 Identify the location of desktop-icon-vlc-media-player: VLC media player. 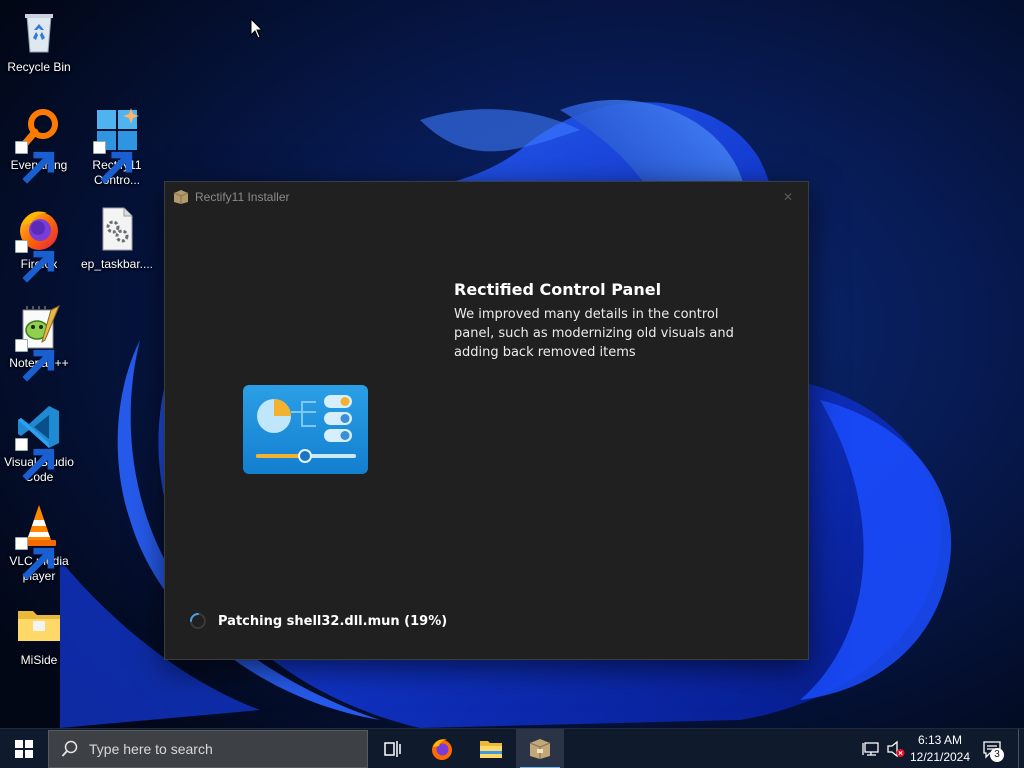
(39, 543).